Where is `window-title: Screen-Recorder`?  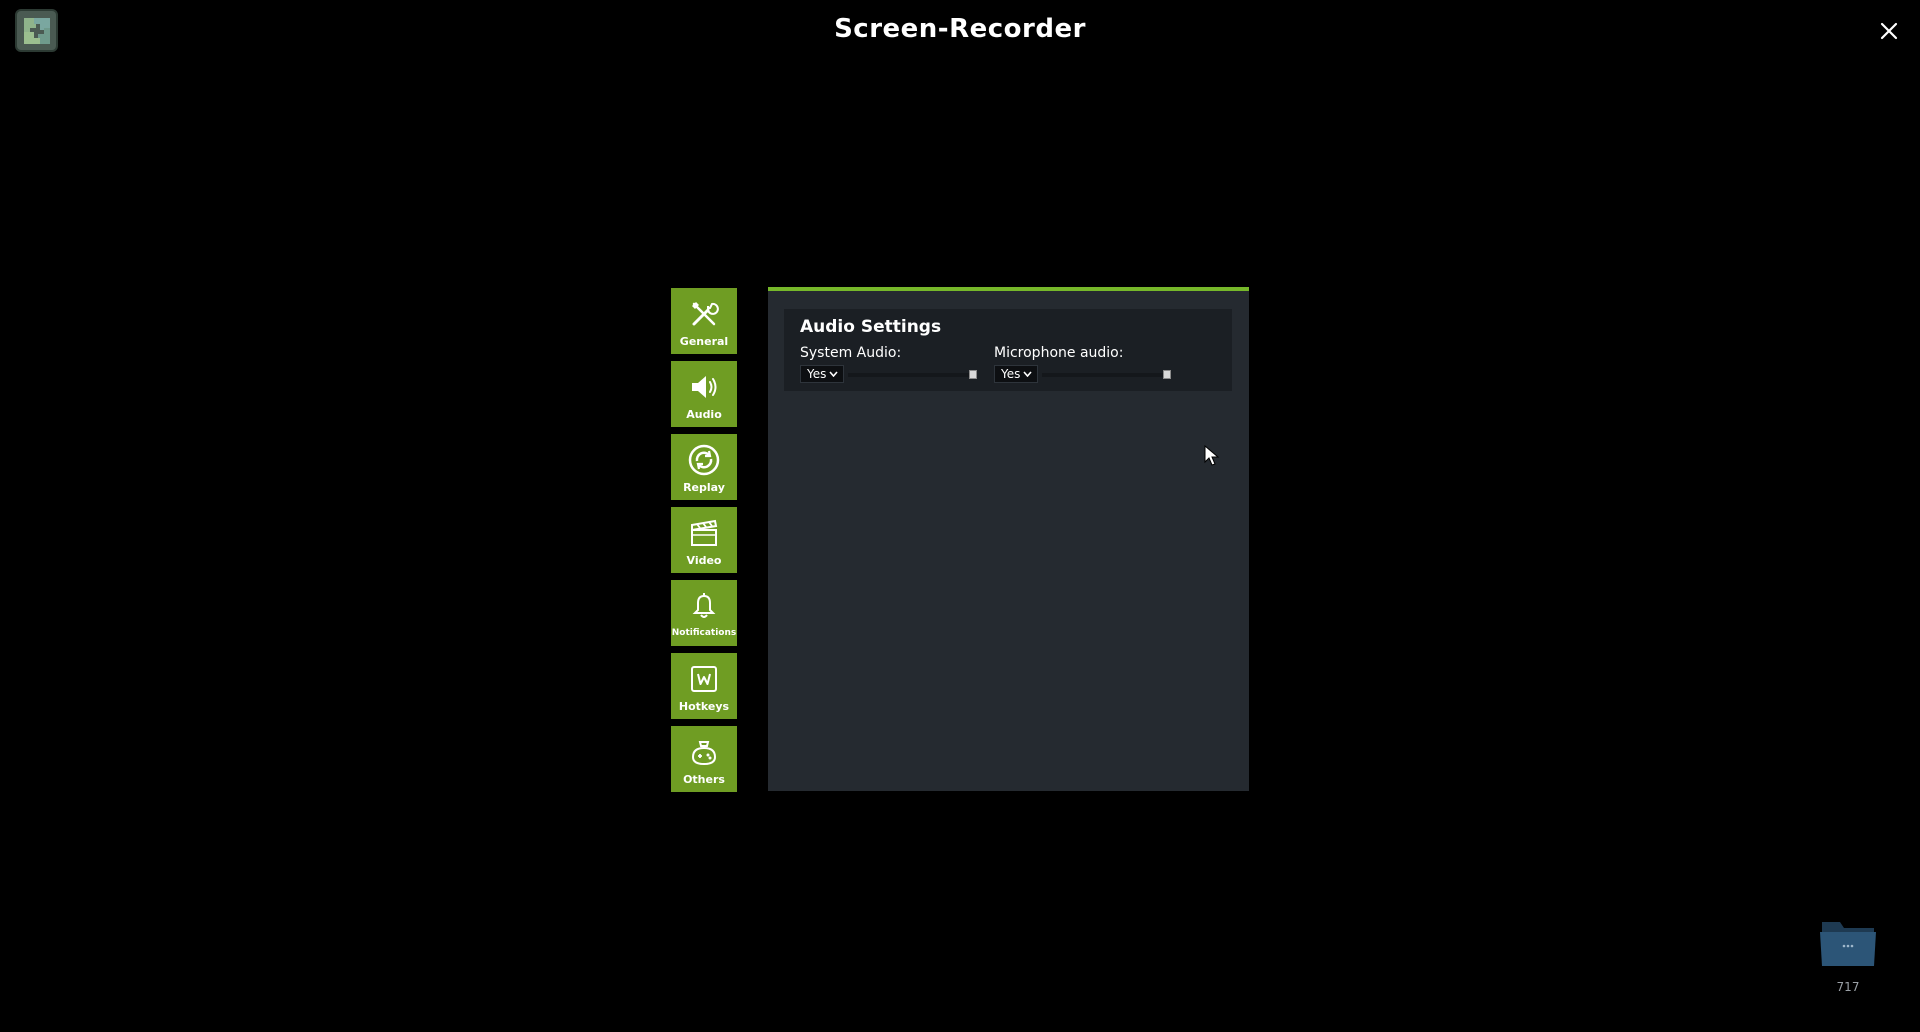 window-title: Screen-Recorder is located at coordinates (960, 29).